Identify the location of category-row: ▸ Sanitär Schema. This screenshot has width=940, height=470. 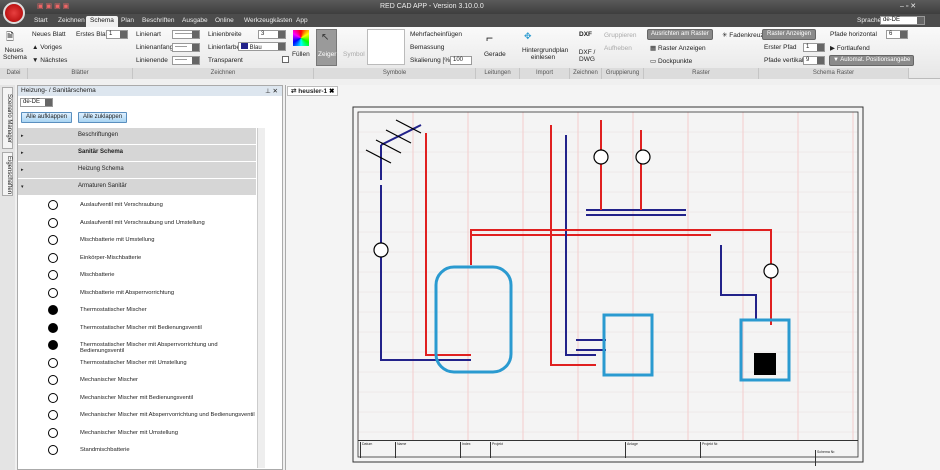
(137, 153).